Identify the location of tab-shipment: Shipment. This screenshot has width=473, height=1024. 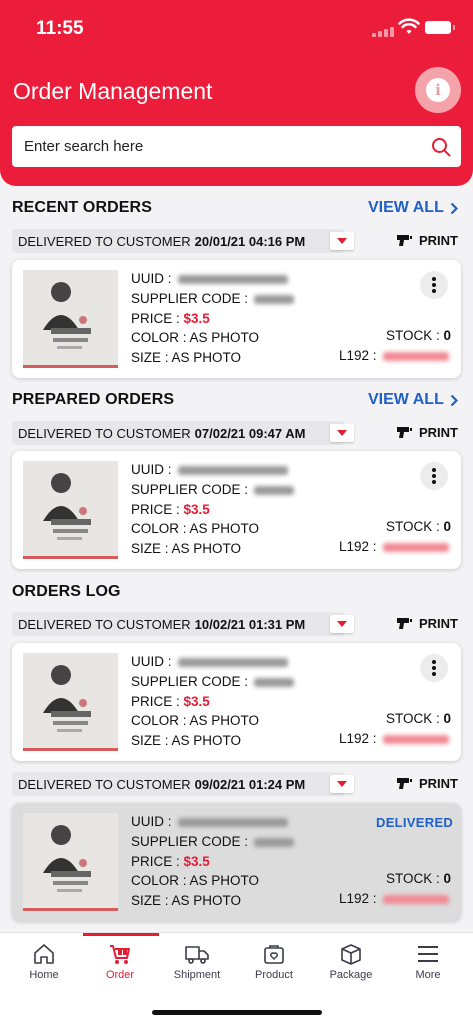
(197, 959).